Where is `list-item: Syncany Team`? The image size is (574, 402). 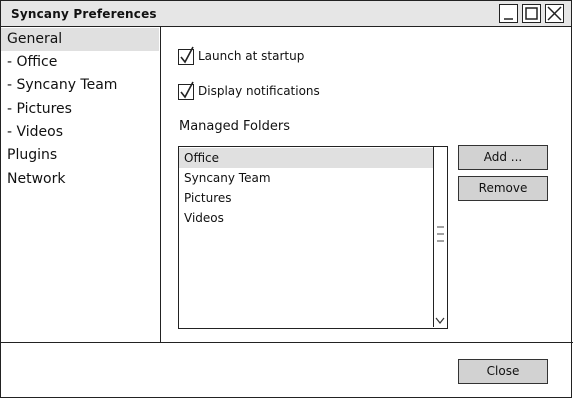 list-item: Syncany Team is located at coordinates (306, 178).